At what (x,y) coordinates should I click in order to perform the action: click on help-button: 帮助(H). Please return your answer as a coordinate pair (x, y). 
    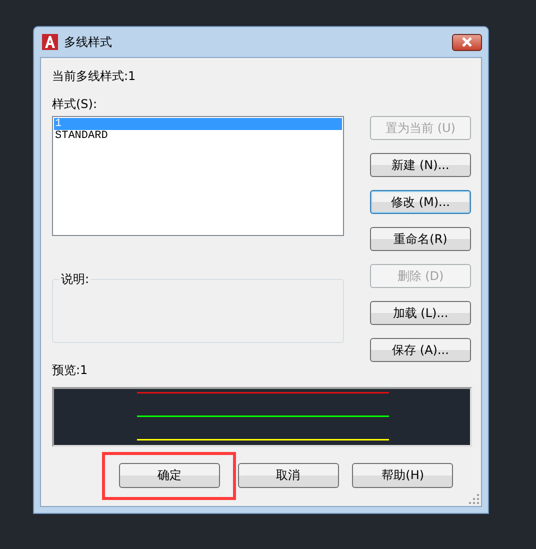
    Looking at the image, I should click on (403, 475).